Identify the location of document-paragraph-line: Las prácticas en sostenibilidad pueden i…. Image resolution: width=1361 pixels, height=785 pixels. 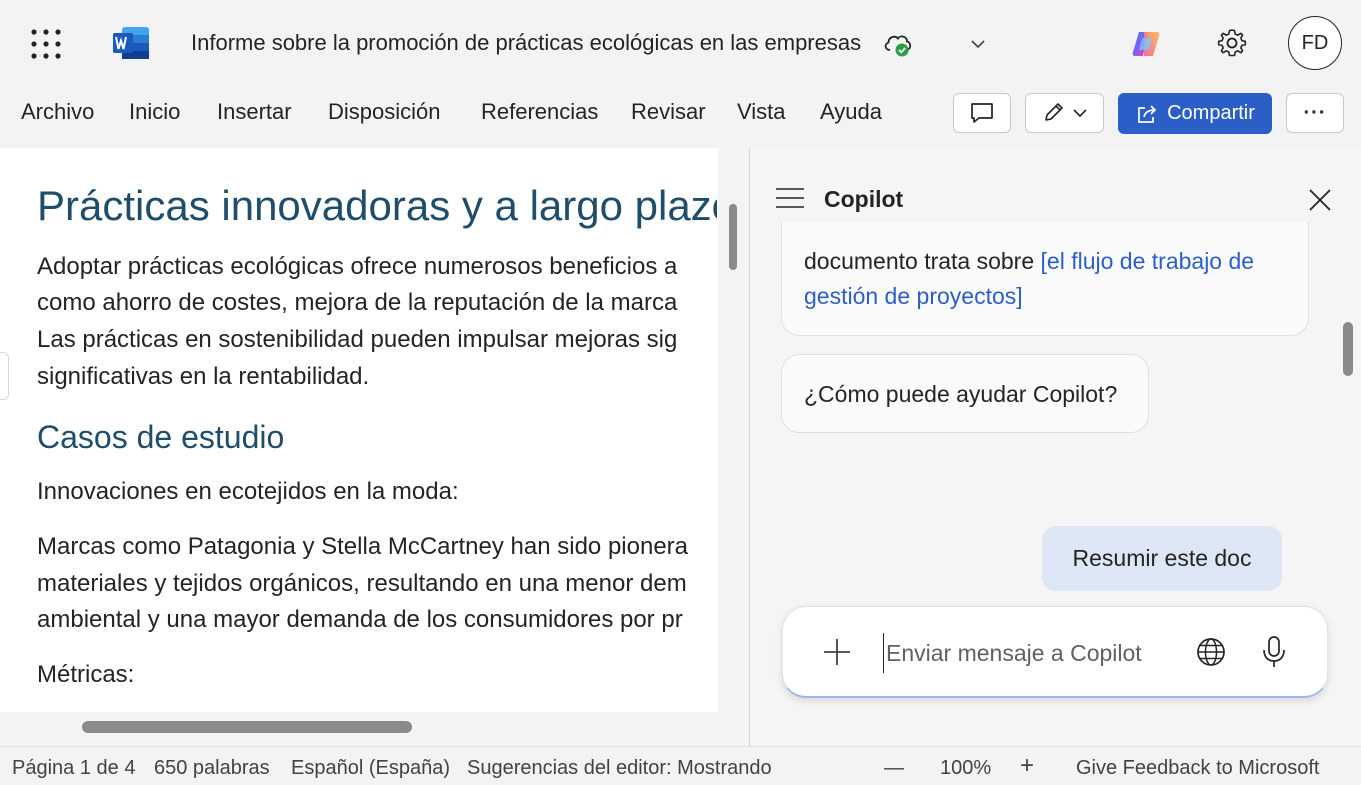
(377, 340).